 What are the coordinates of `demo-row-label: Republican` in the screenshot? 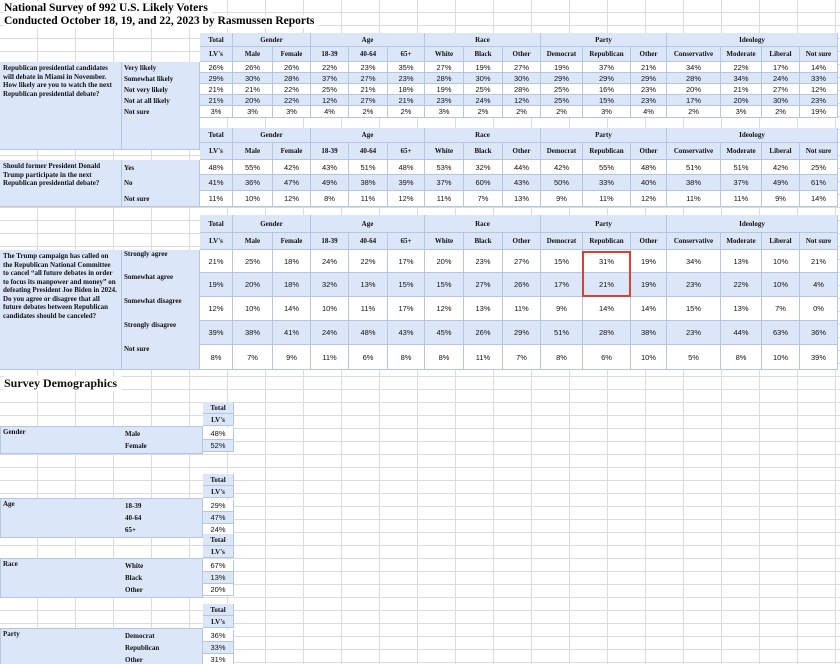 It's located at (142, 648).